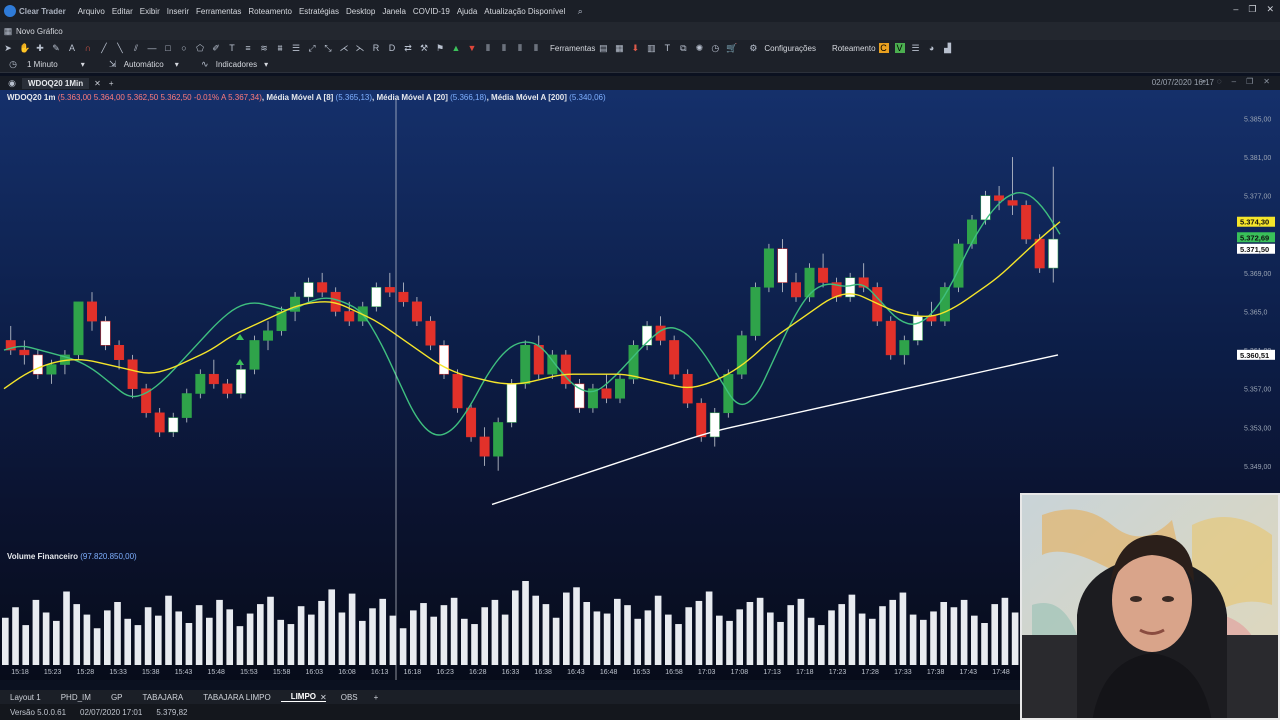 This screenshot has height=720, width=1280. What do you see at coordinates (76, 697) in the screenshot?
I see `workspace-tab-1: PHD_IM` at bounding box center [76, 697].